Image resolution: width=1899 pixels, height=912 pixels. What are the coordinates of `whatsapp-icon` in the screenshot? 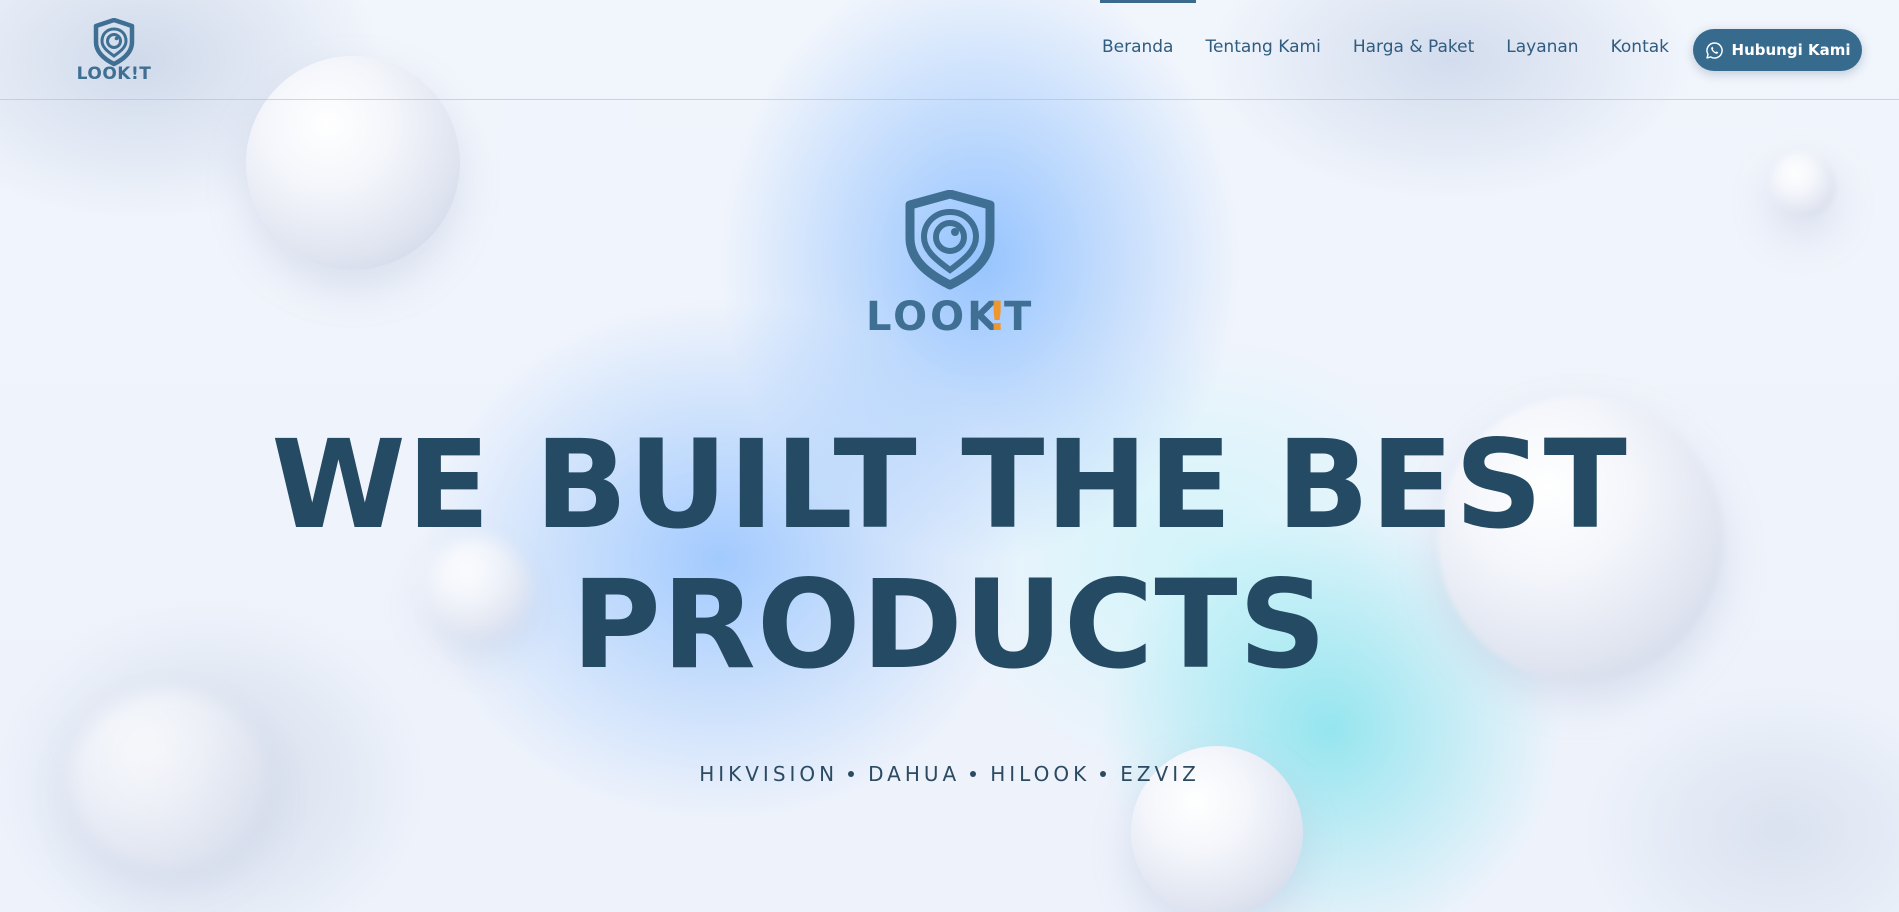 It's located at (1714, 50).